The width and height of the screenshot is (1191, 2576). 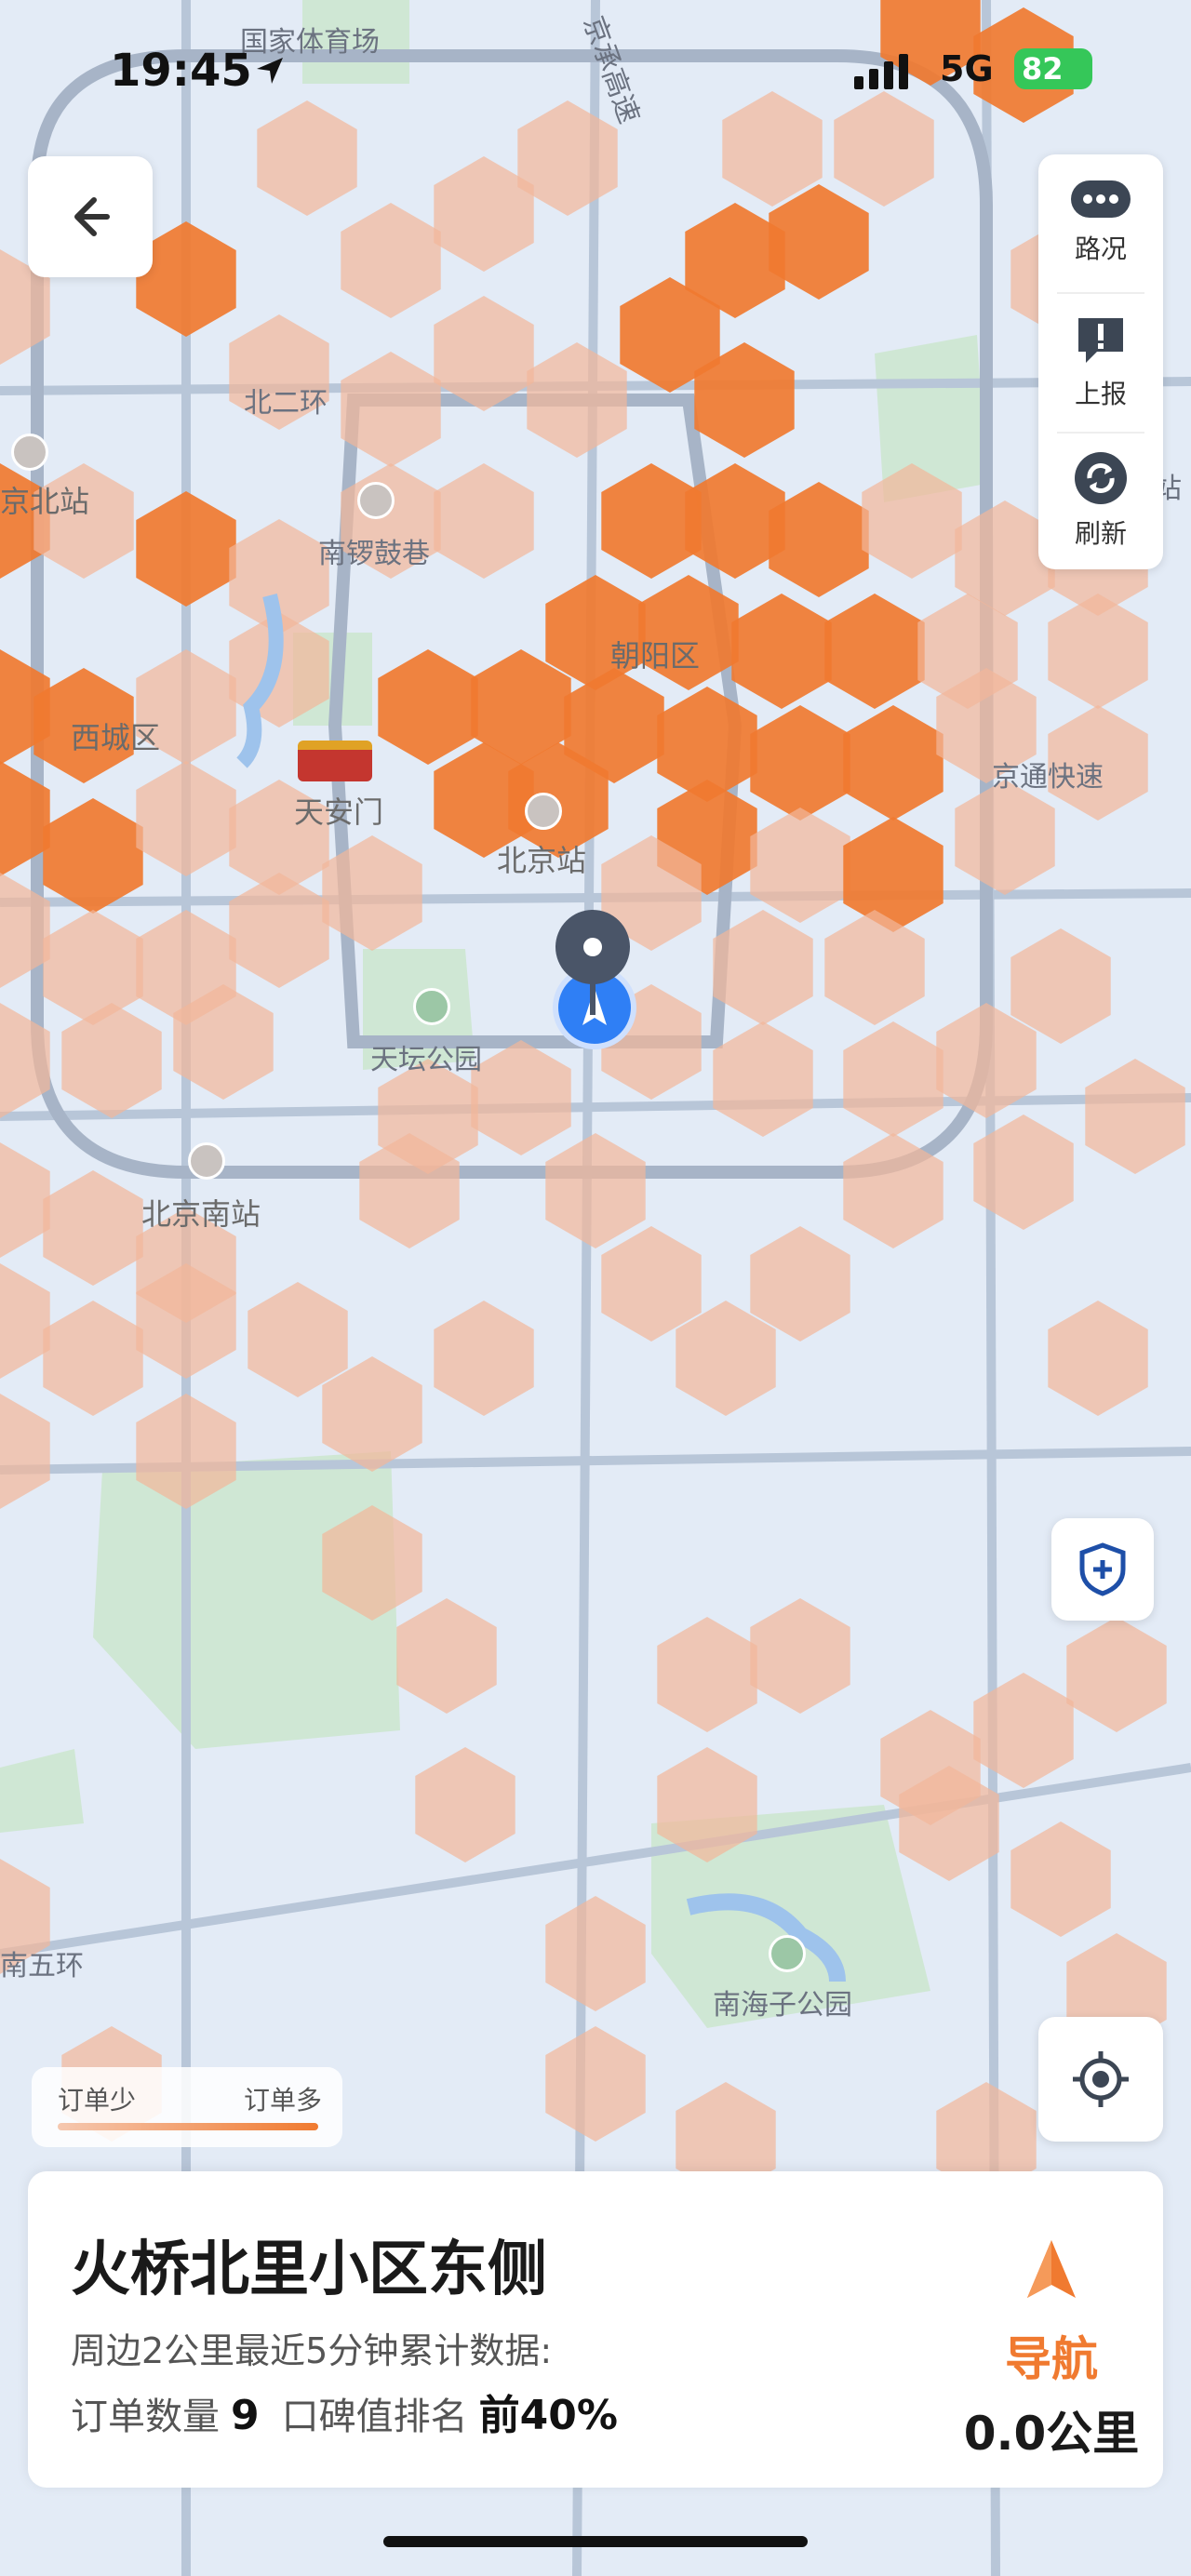 What do you see at coordinates (426, 1060) in the screenshot?
I see `label-temple-of-heaven: 天坛公园` at bounding box center [426, 1060].